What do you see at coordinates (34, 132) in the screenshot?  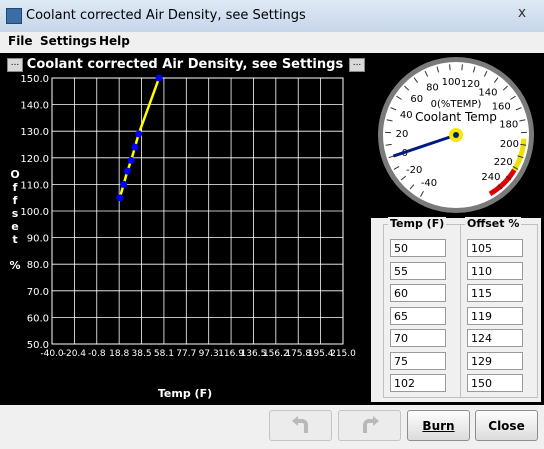 I see `y-tick-label: 130.0` at bounding box center [34, 132].